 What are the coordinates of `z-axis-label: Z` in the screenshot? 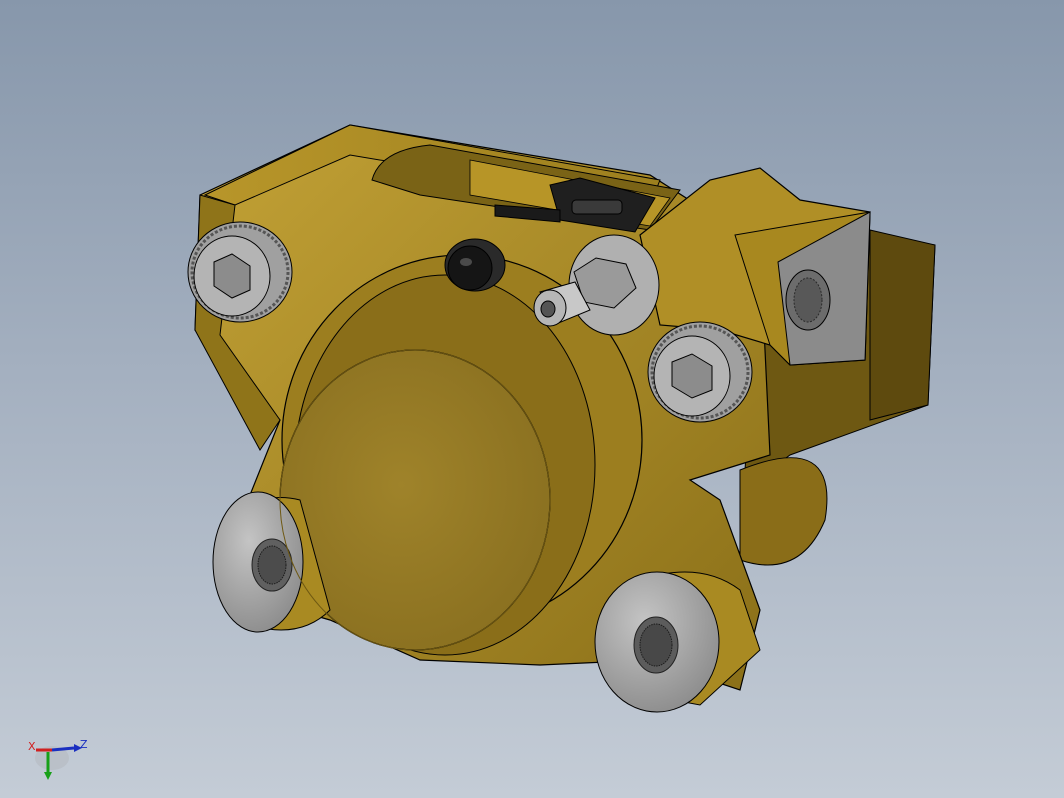 It's located at (84, 744).